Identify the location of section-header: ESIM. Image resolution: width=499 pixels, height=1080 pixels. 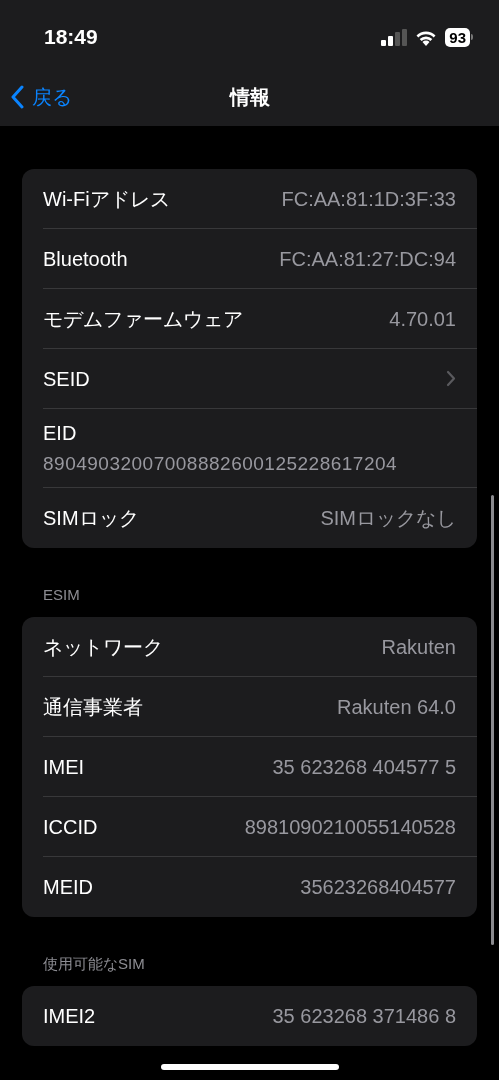
(61, 594).